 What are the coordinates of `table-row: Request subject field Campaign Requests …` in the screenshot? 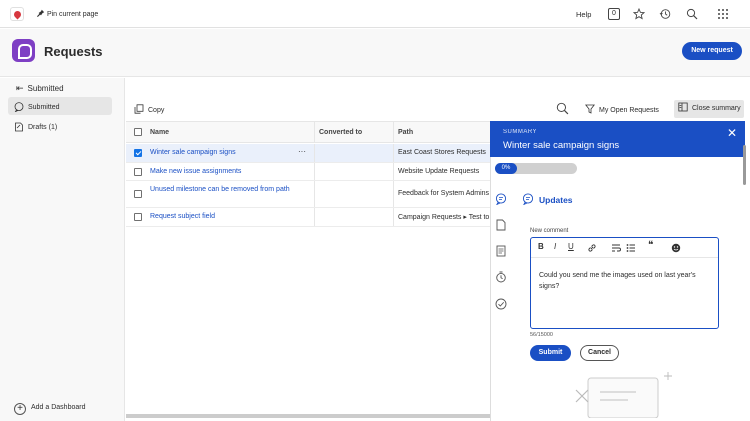 It's located at (308, 217).